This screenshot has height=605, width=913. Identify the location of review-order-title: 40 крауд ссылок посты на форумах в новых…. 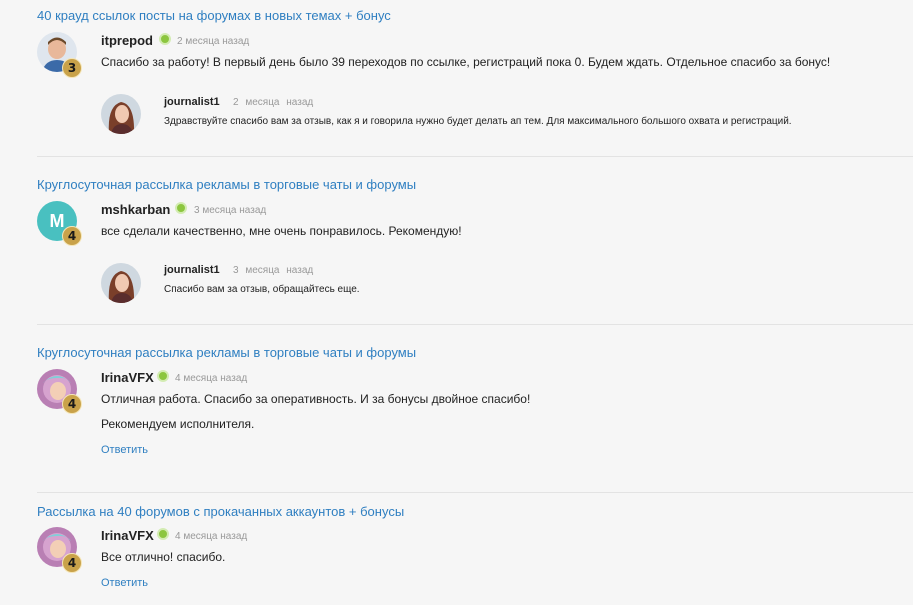
(214, 15).